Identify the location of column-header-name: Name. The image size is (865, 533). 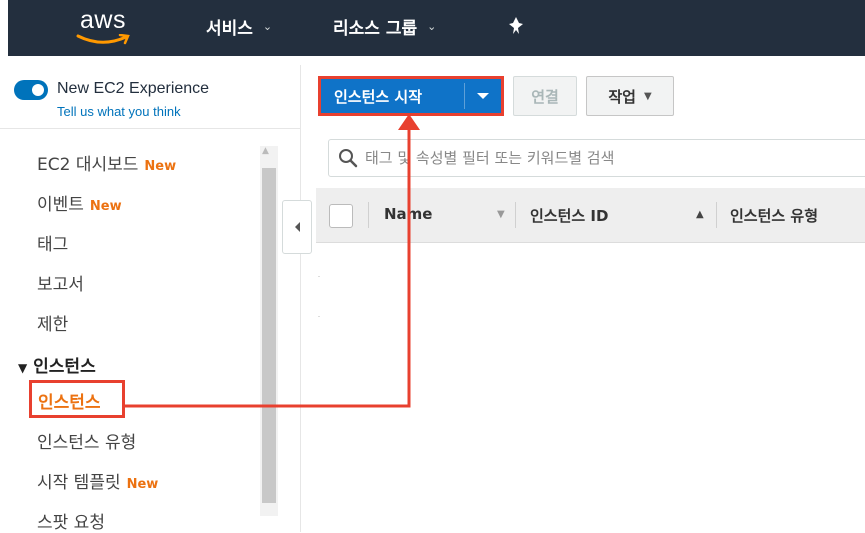
(408, 214).